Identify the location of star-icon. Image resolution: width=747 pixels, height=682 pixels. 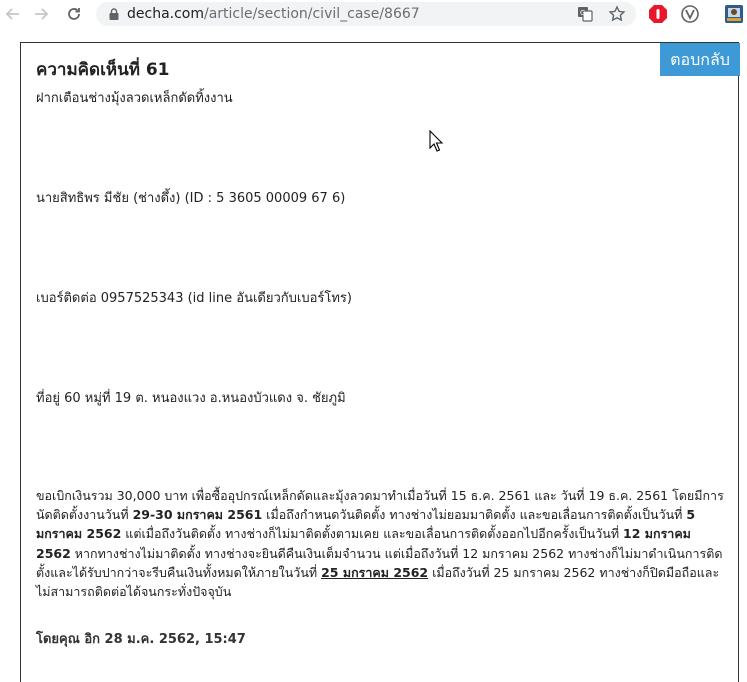
(617, 14).